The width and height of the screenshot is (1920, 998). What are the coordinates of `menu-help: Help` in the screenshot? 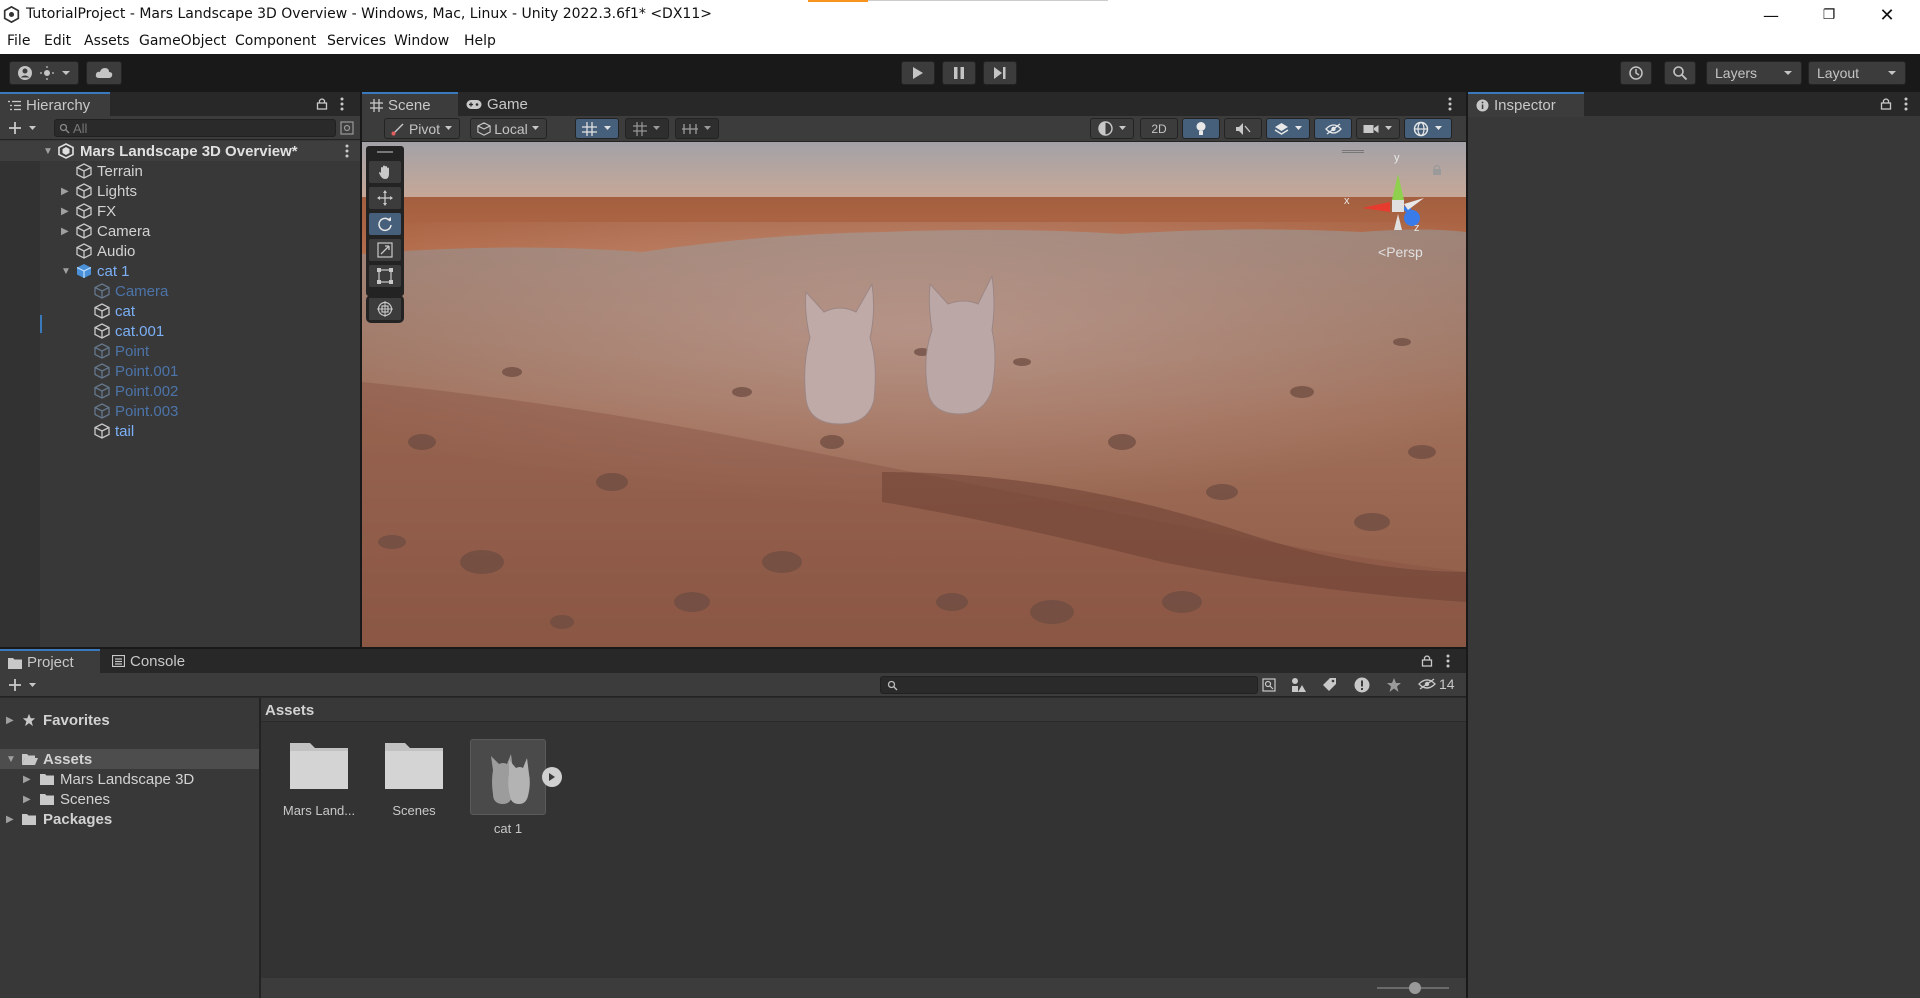 It's located at (480, 41).